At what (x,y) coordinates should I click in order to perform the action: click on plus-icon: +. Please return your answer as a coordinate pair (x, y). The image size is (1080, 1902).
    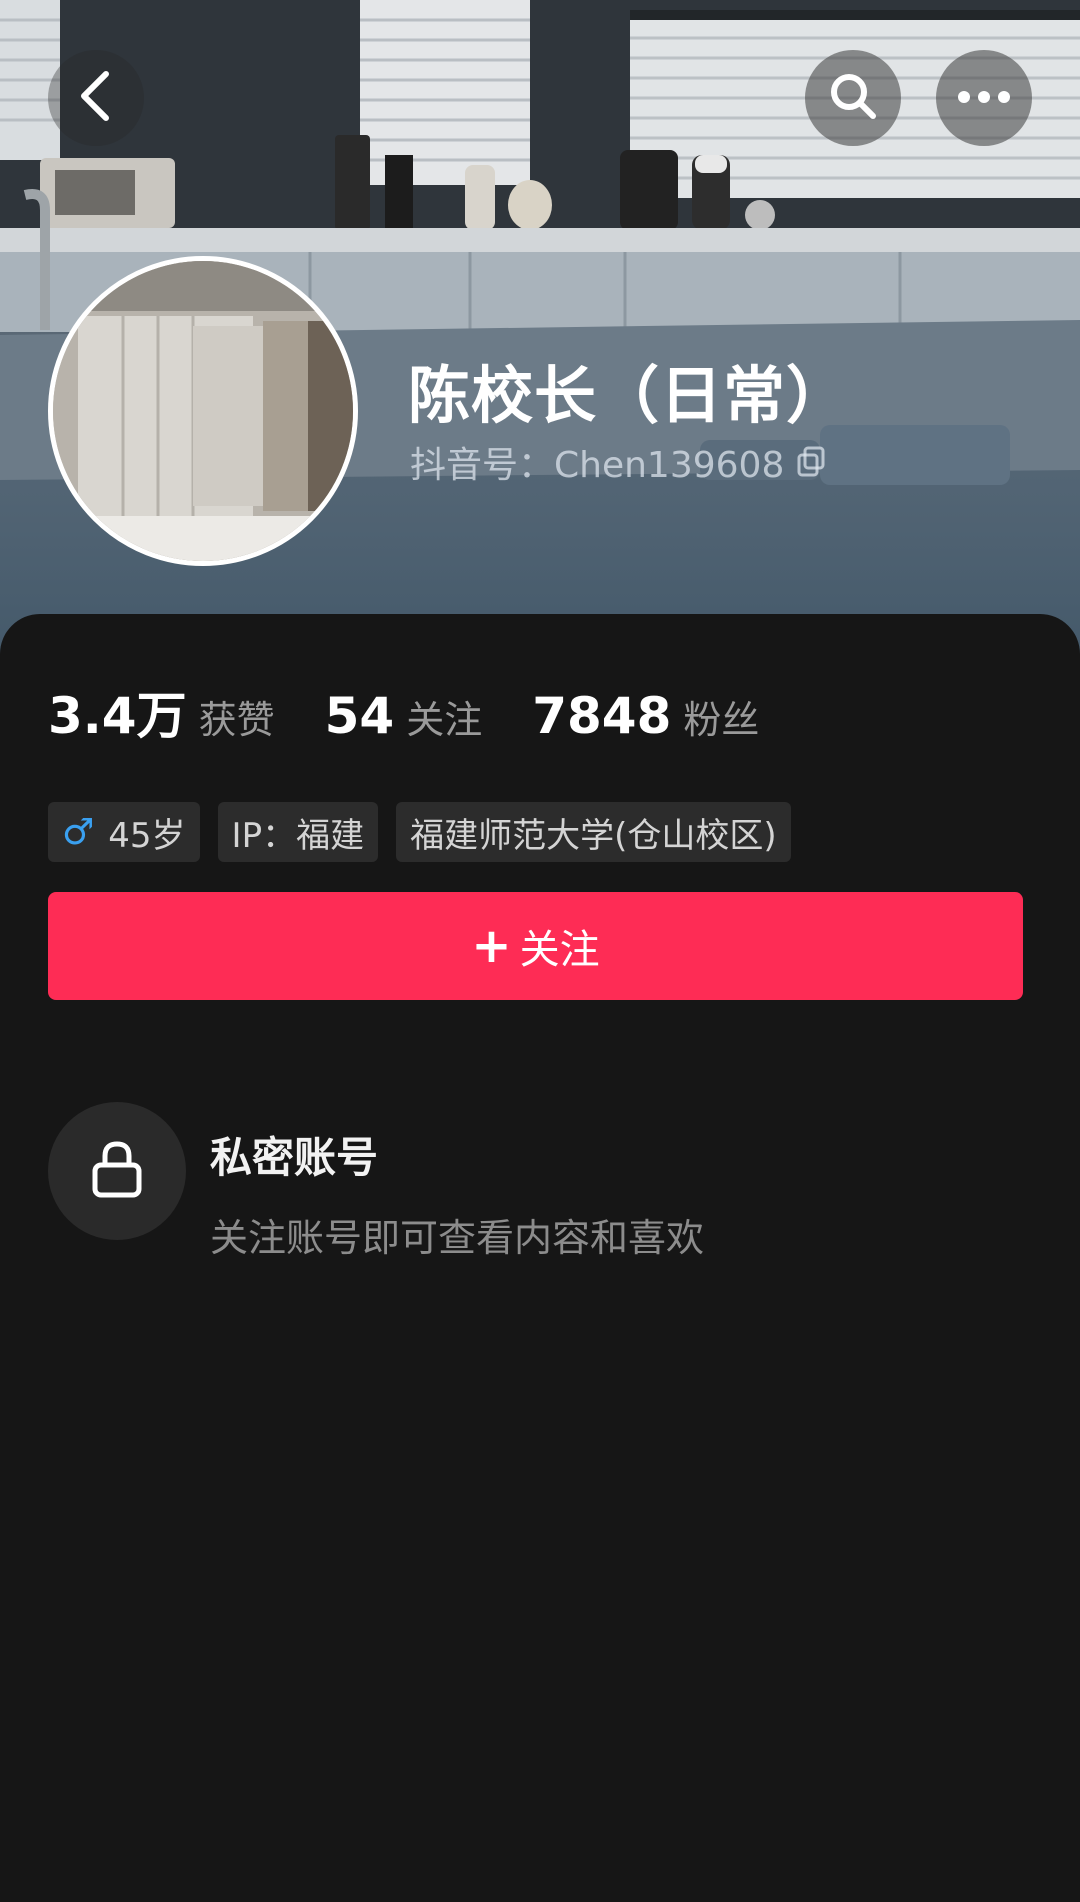
    Looking at the image, I should click on (491, 946).